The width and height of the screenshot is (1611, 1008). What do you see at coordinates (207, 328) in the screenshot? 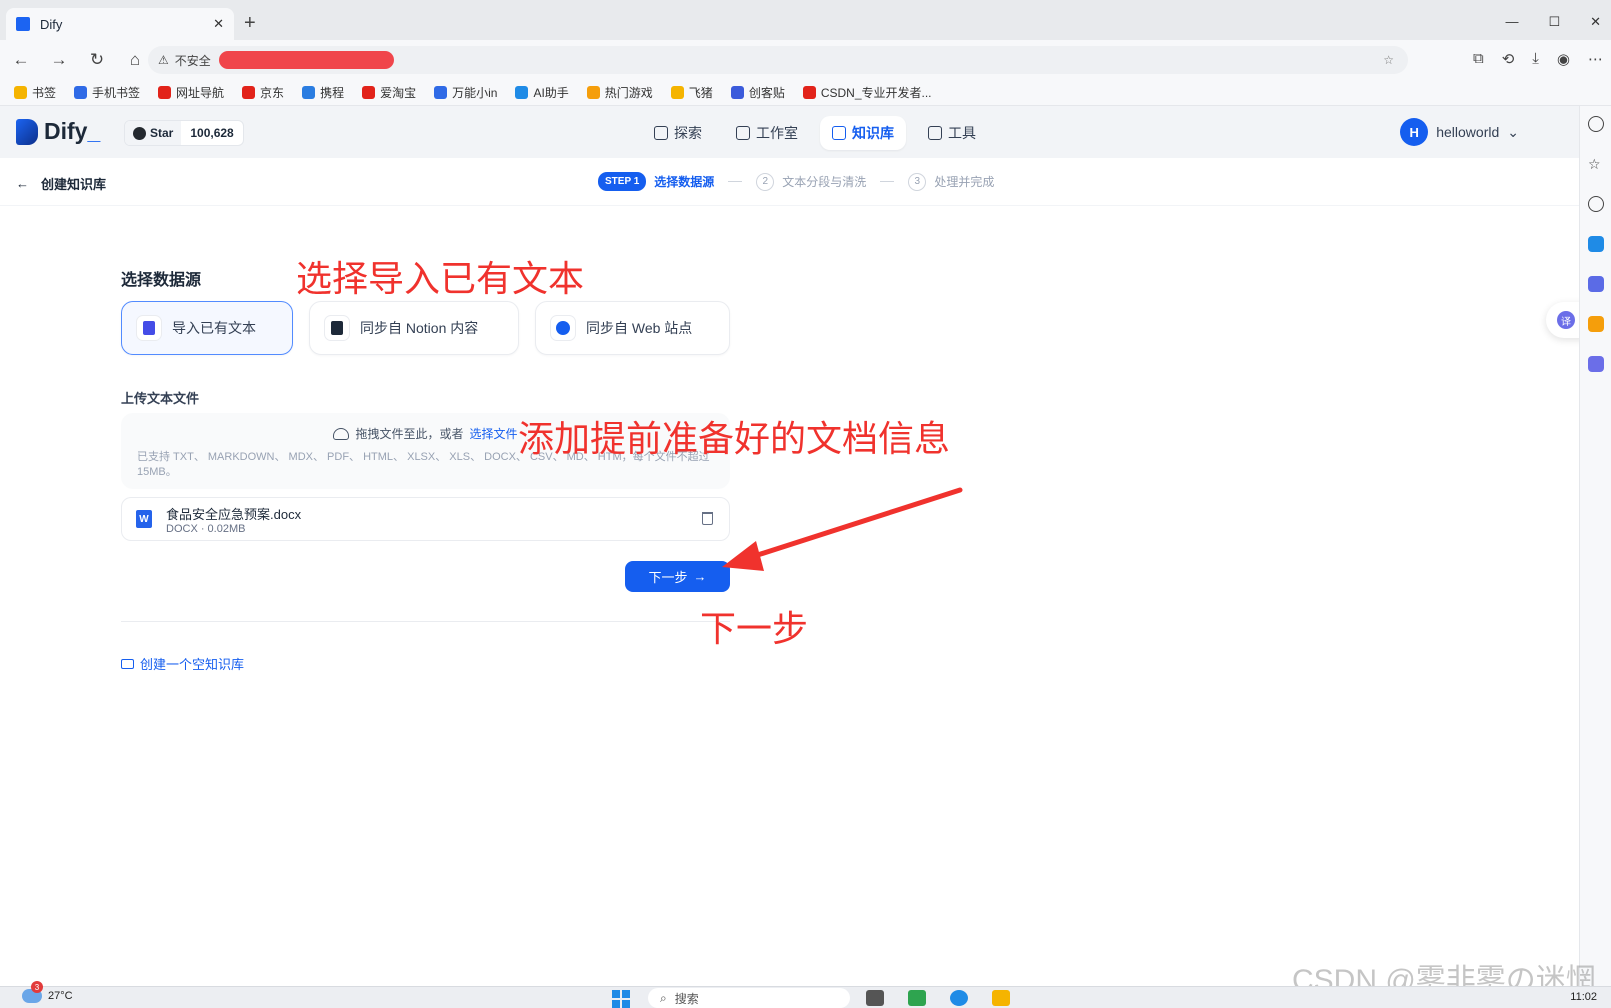
I see `datasource-import-text: 导入已有文本` at bounding box center [207, 328].